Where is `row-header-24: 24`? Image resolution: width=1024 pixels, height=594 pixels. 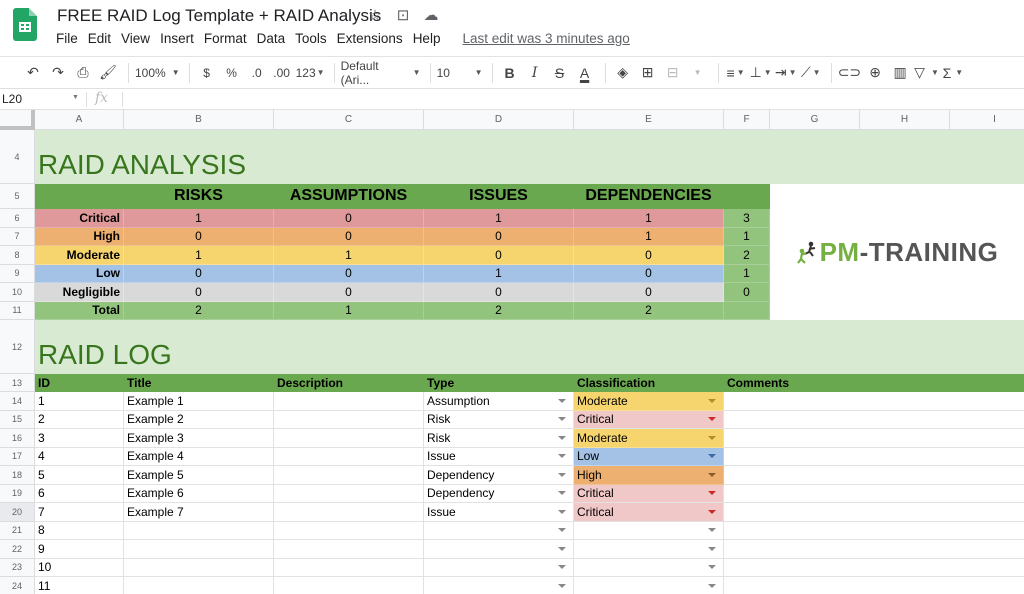 row-header-24: 24 is located at coordinates (17, 585).